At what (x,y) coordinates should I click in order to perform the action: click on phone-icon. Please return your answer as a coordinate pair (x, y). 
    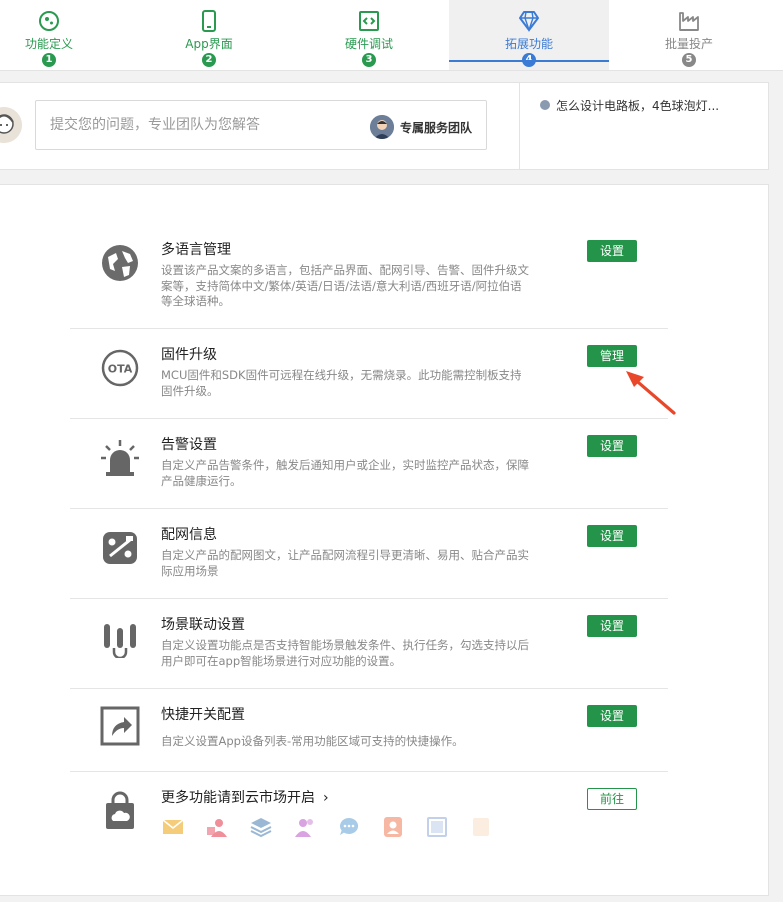
    Looking at the image, I should click on (209, 21).